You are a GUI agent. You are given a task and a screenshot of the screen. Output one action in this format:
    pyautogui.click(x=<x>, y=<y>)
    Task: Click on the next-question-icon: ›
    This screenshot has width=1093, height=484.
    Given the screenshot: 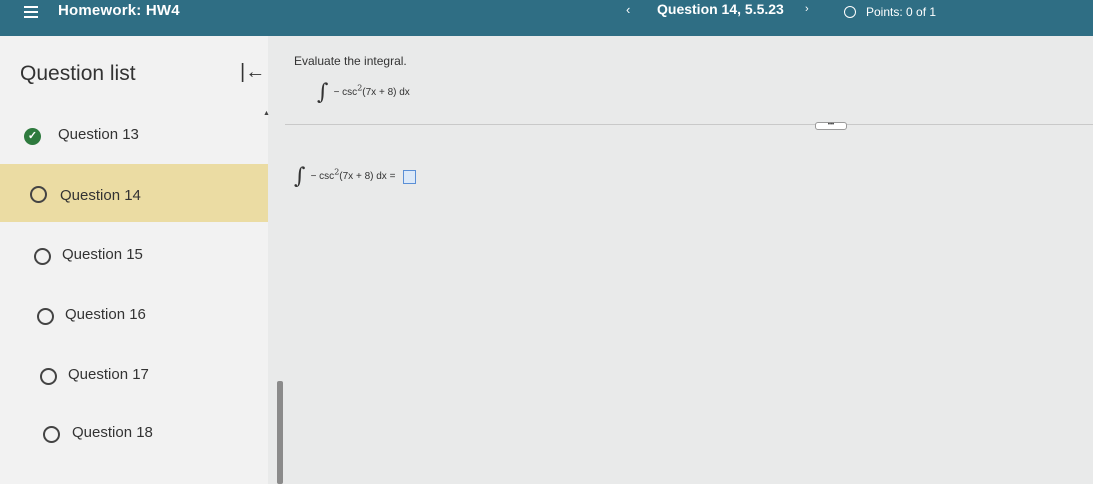 What is the action you would take?
    pyautogui.click(x=807, y=9)
    